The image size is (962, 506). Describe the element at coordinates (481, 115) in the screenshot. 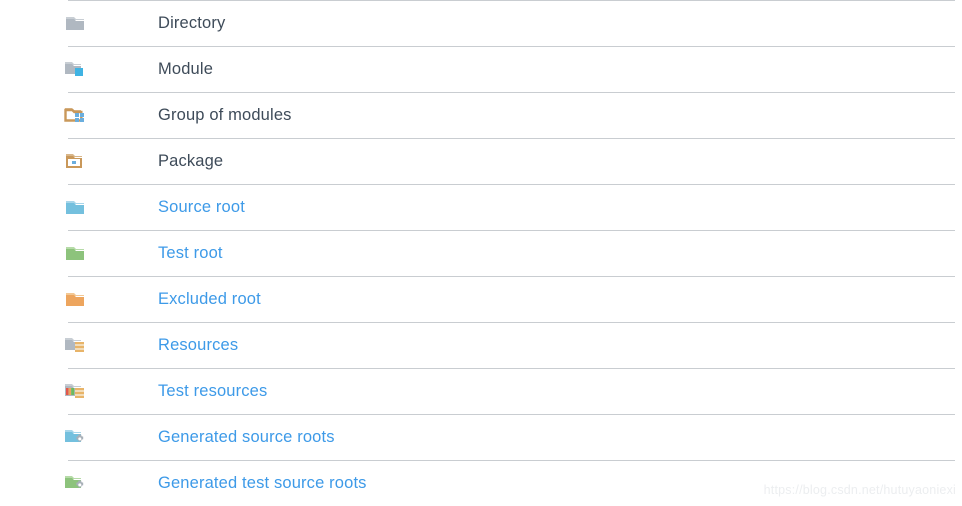

I see `legend-row-group-of-modules: Group of modules` at that location.